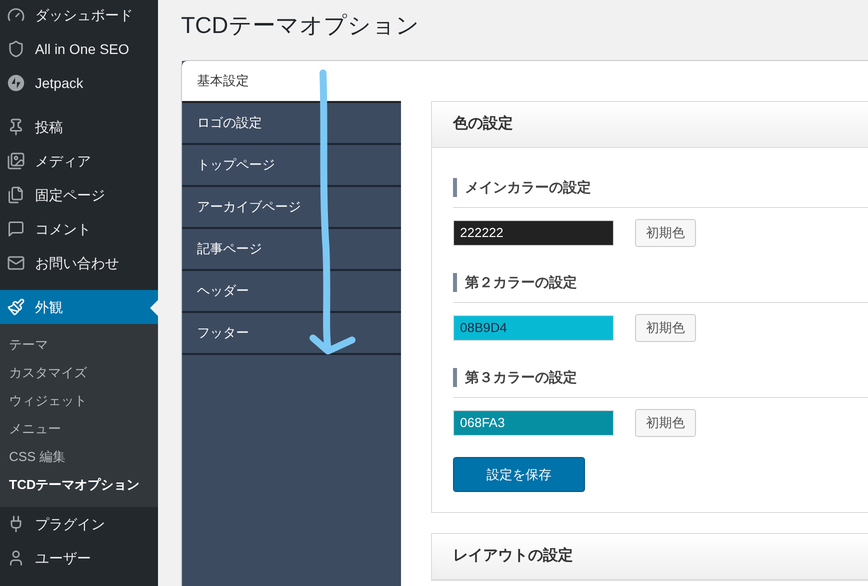  Describe the element at coordinates (528, 187) in the screenshot. I see `setting-heading: メインカラーの設定` at that location.